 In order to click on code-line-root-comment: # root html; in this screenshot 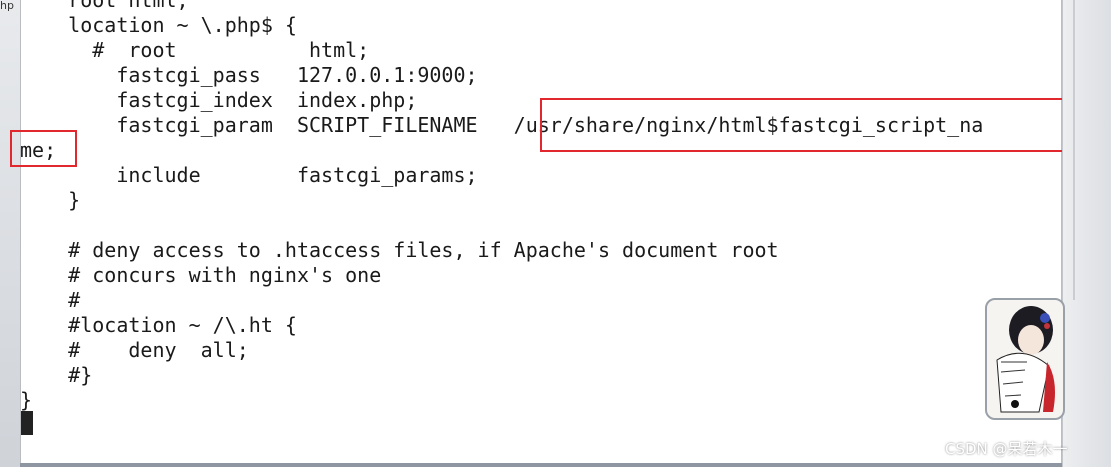, I will do `click(195, 50)`.